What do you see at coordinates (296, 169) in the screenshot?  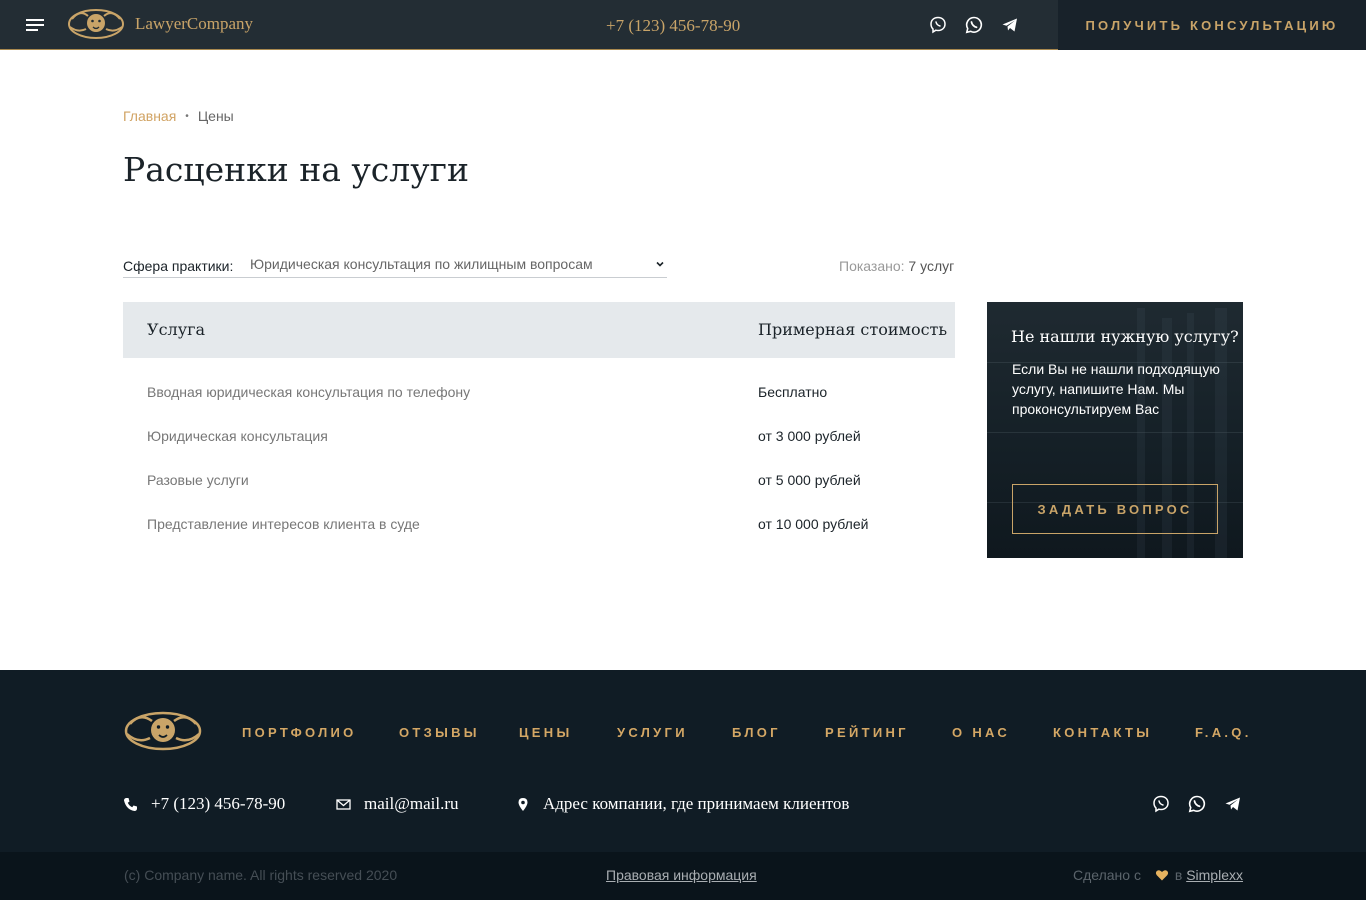 I see `page-title: Расценки на услуги` at bounding box center [296, 169].